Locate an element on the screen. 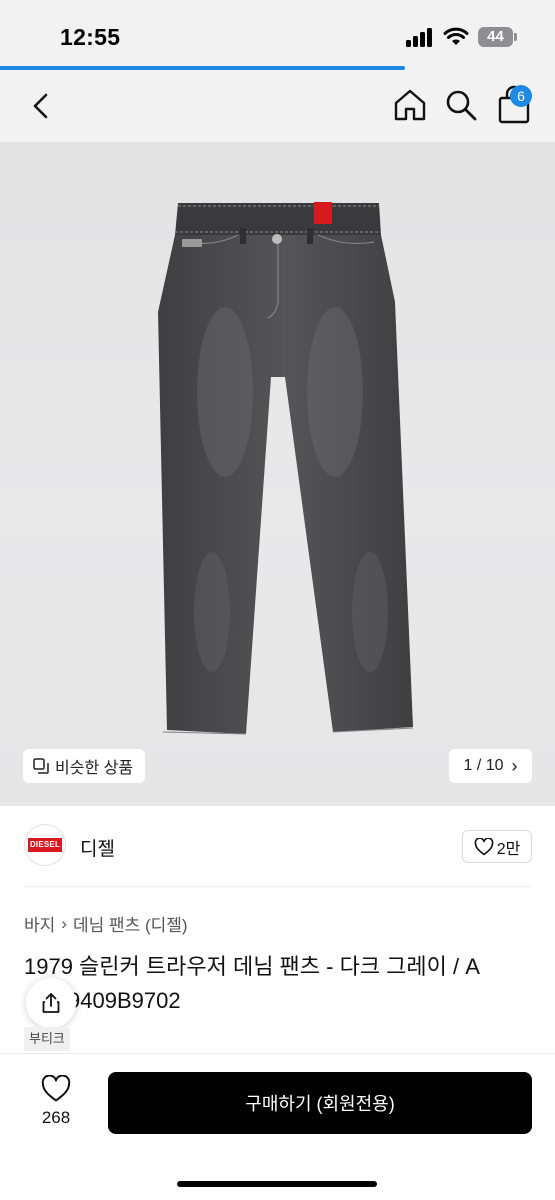  similar-products-button: 비슷한 상품 is located at coordinates (84, 766).